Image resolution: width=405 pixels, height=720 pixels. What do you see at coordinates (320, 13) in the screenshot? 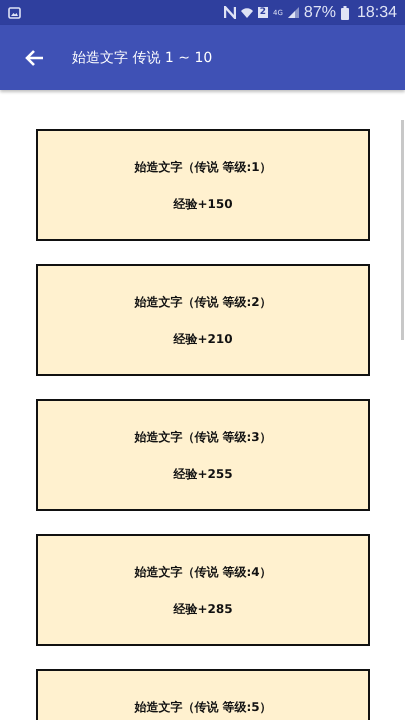
I see `battery-level: 87%` at bounding box center [320, 13].